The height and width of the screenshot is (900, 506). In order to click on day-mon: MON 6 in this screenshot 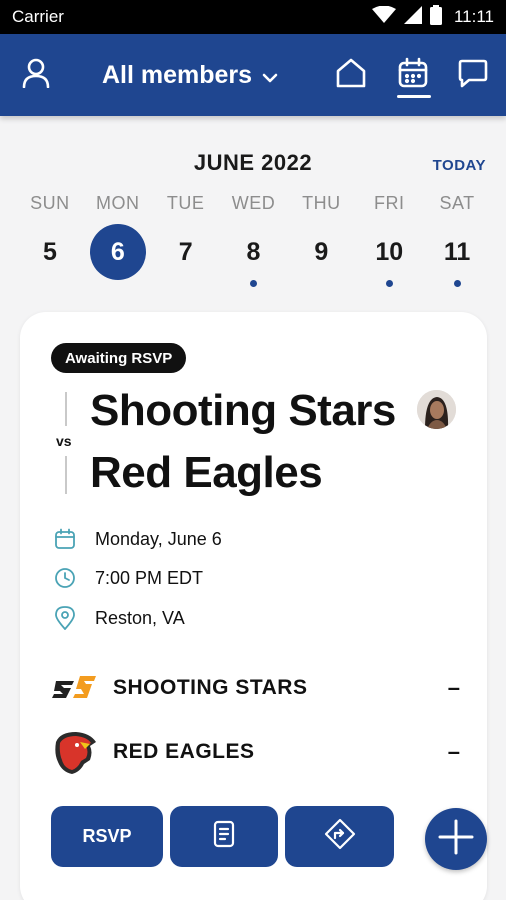, I will do `click(118, 238)`.